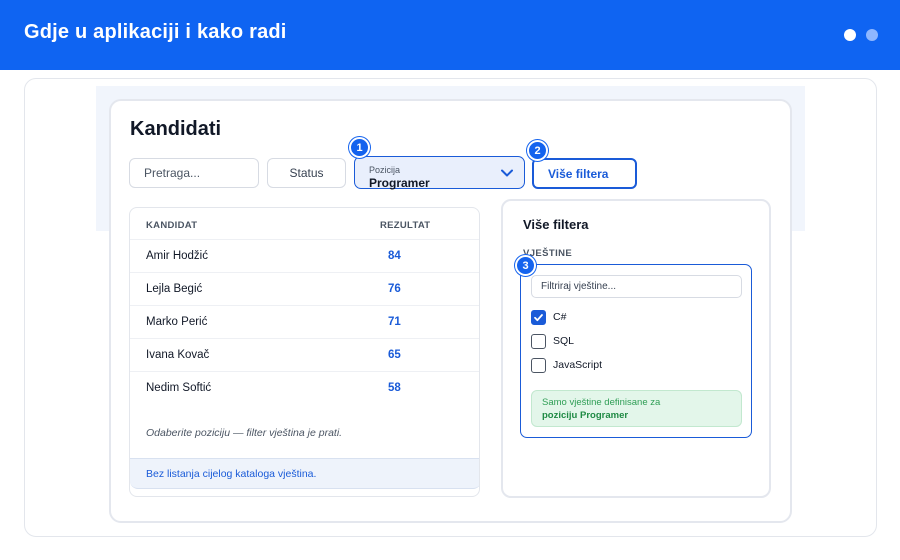 This screenshot has width=900, height=560. What do you see at coordinates (399, 183) in the screenshot?
I see `position-value: Programer` at bounding box center [399, 183].